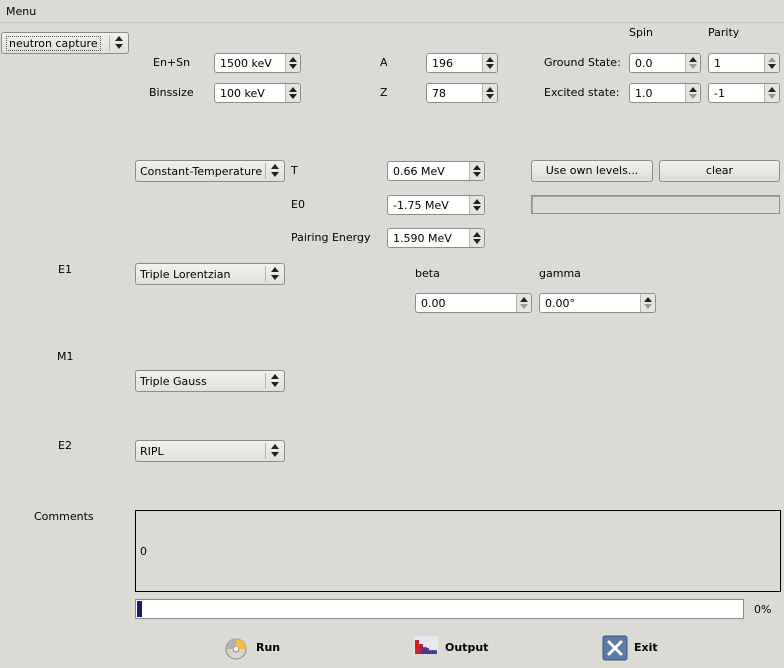 This screenshot has width=784, height=668. Describe the element at coordinates (242, 93) in the screenshot. I see `binsize-value: 100 keV` at that location.